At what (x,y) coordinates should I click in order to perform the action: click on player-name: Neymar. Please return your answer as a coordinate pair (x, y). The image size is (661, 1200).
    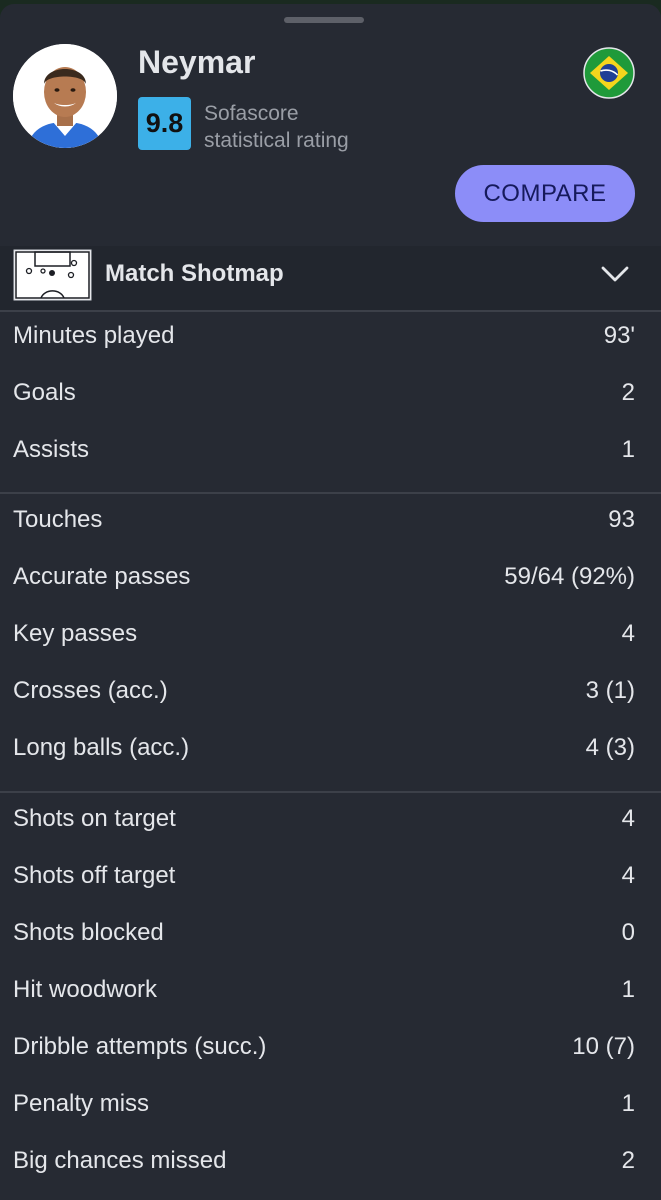
    Looking at the image, I should click on (197, 62).